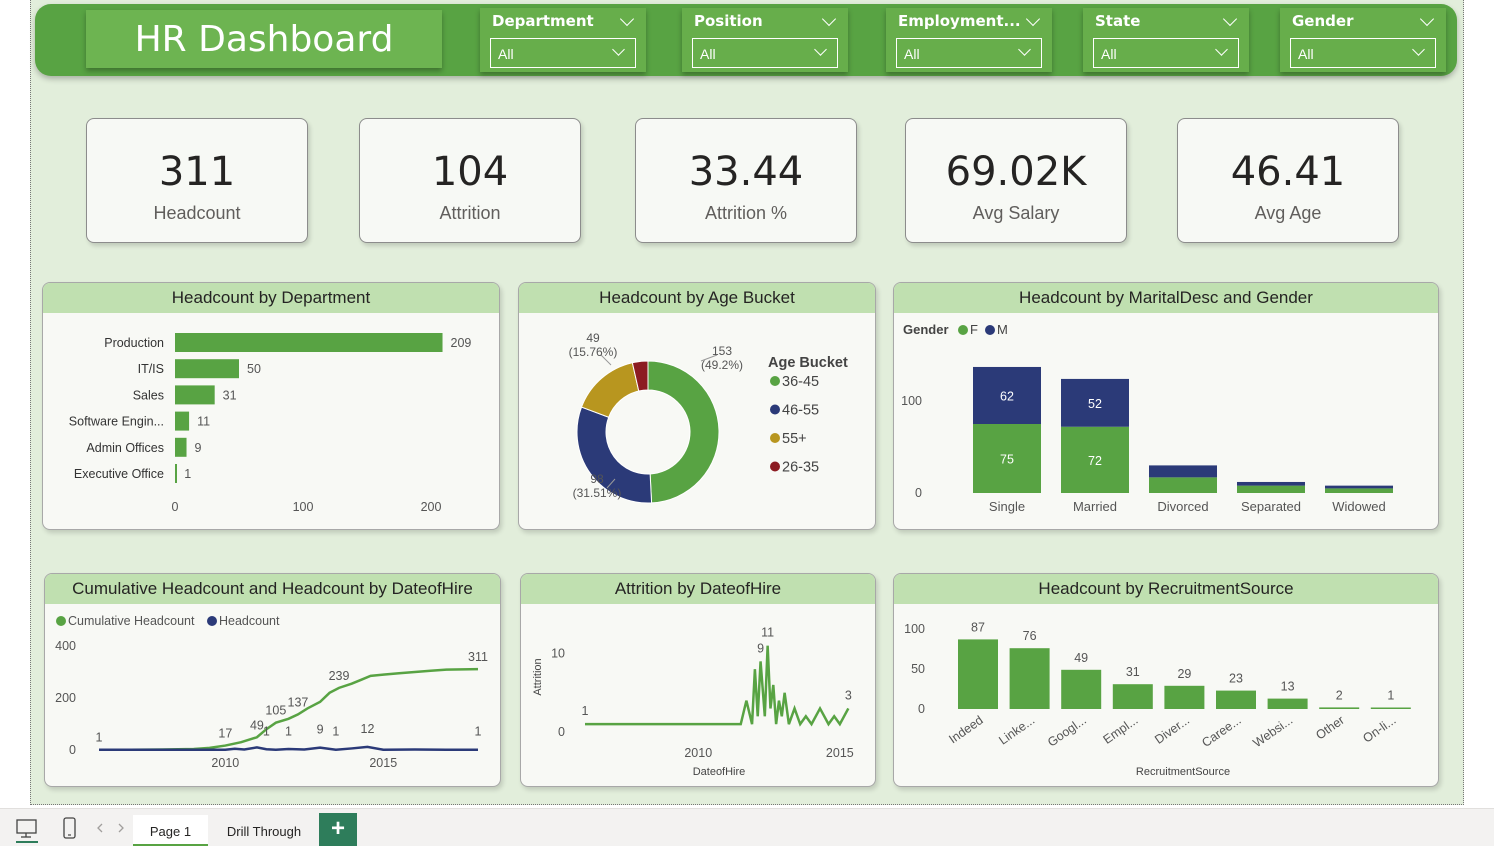  Describe the element at coordinates (593, 352) in the screenshot. I see `data-label: (15.76%)` at that location.